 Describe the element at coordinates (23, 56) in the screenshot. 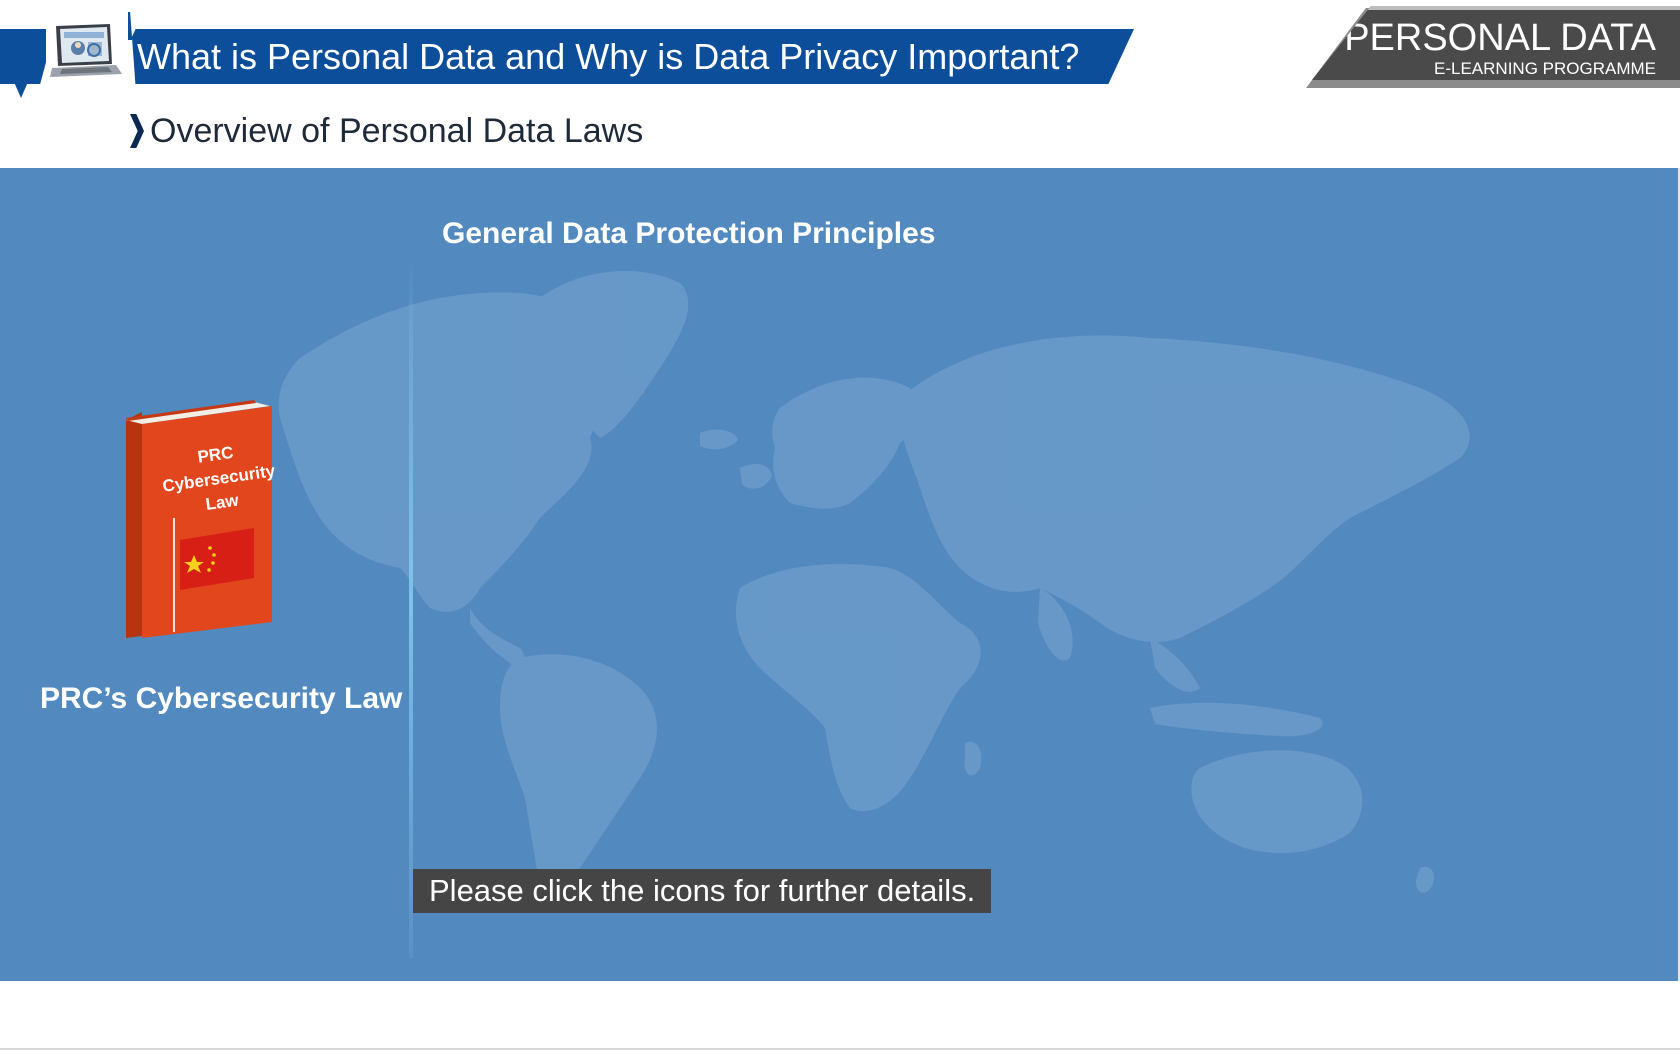

I see `header-left-tab` at that location.